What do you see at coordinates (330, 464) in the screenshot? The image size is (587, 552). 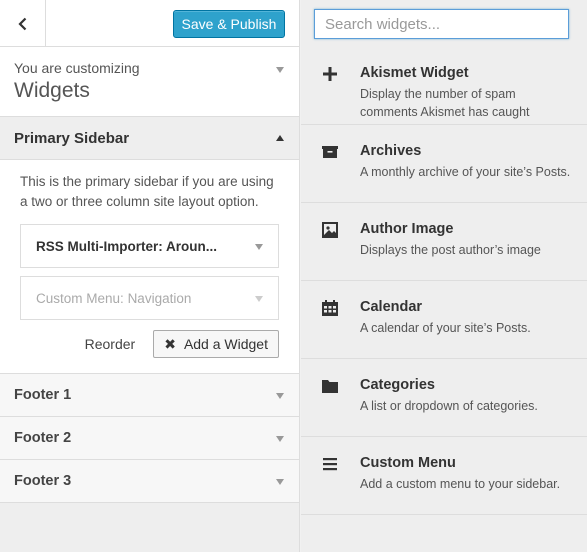 I see `menu-icon` at bounding box center [330, 464].